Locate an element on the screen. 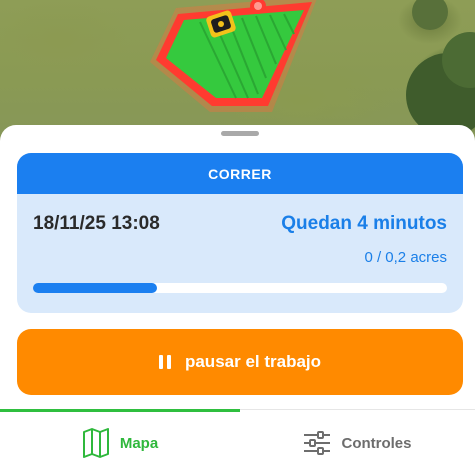  job-area-progress: 0 / 0,2 acres is located at coordinates (405, 257).